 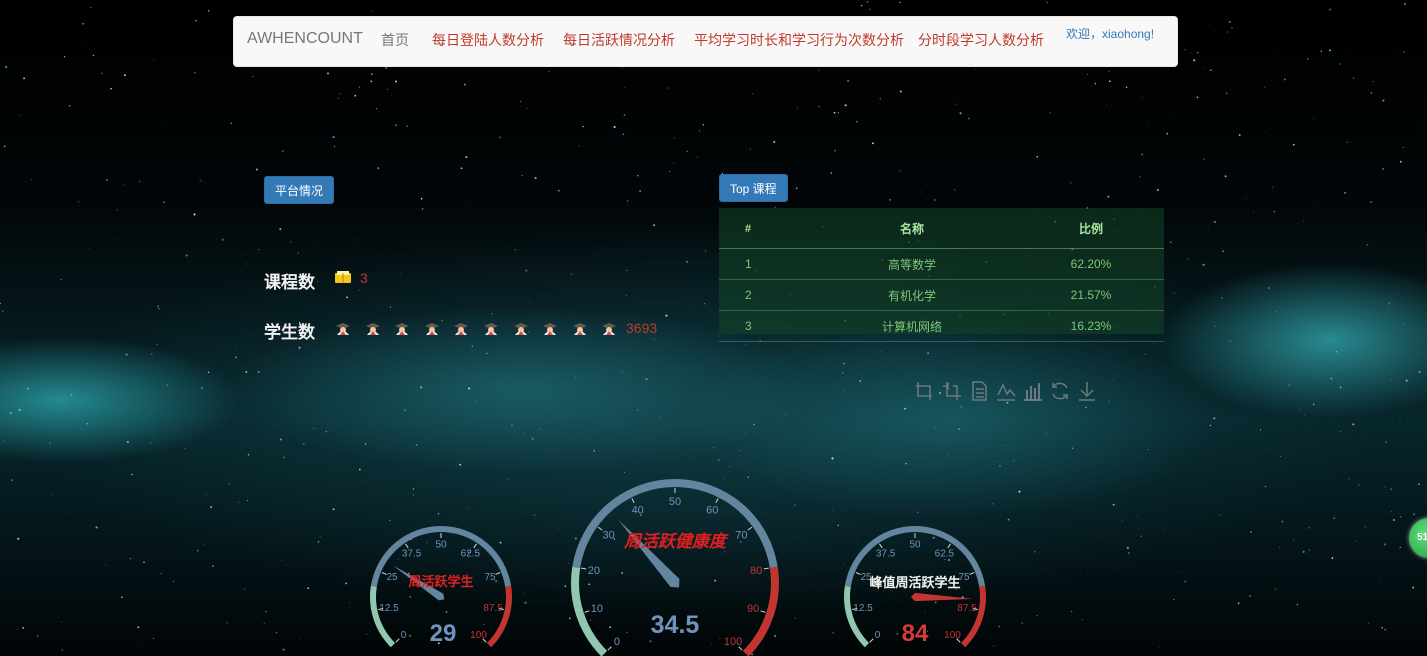 I want to click on right-gauge-tick-label: 62.5, so click(x=945, y=553).